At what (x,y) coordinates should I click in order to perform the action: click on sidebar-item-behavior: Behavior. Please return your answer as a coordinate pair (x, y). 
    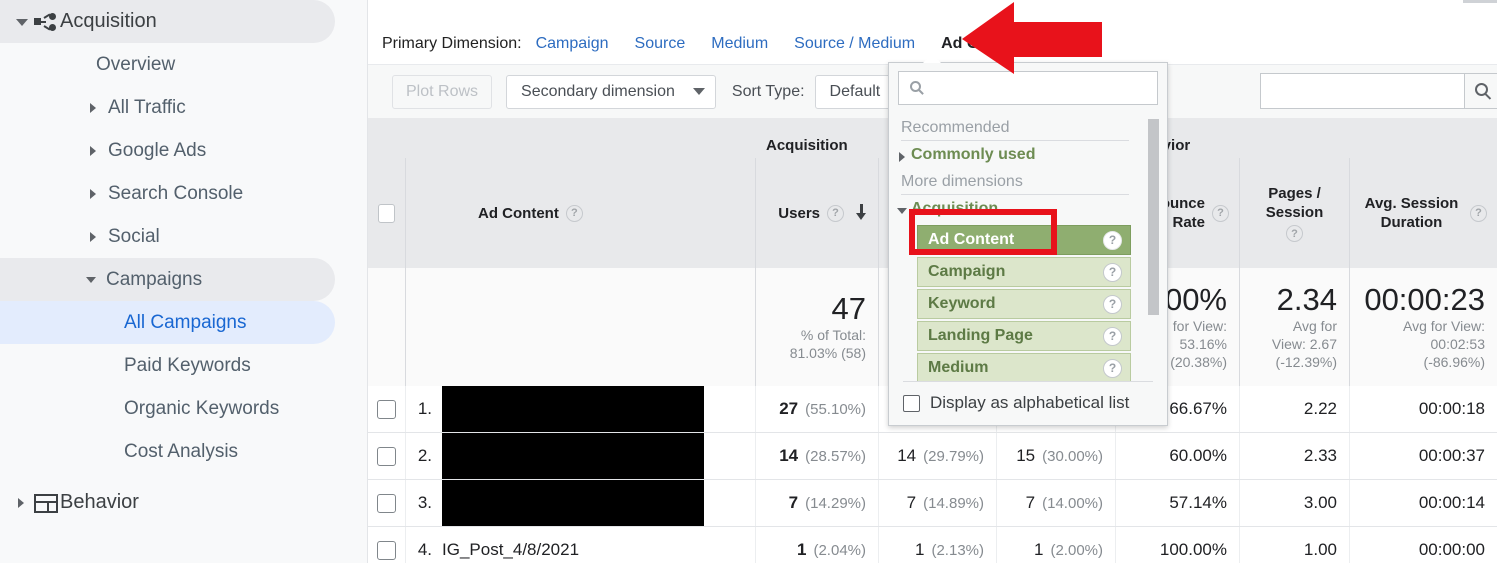
    Looking at the image, I should click on (183, 502).